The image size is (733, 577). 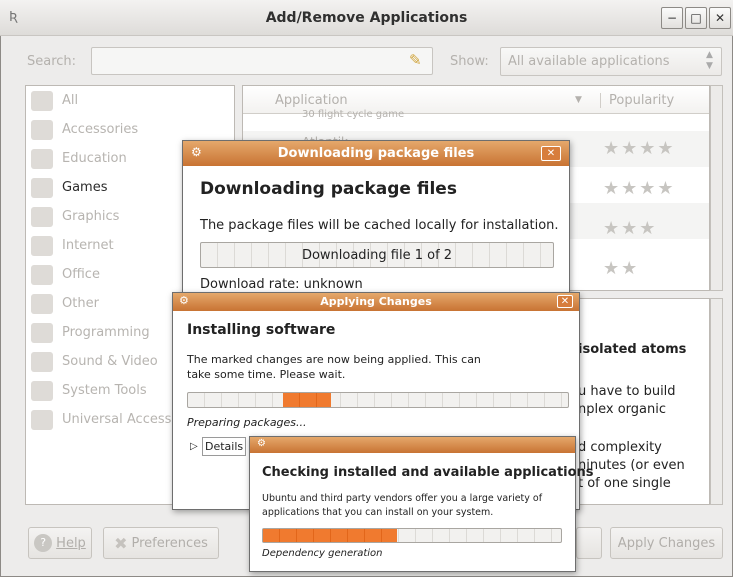 What do you see at coordinates (42, 129) in the screenshot?
I see `accessories-icon` at bounding box center [42, 129].